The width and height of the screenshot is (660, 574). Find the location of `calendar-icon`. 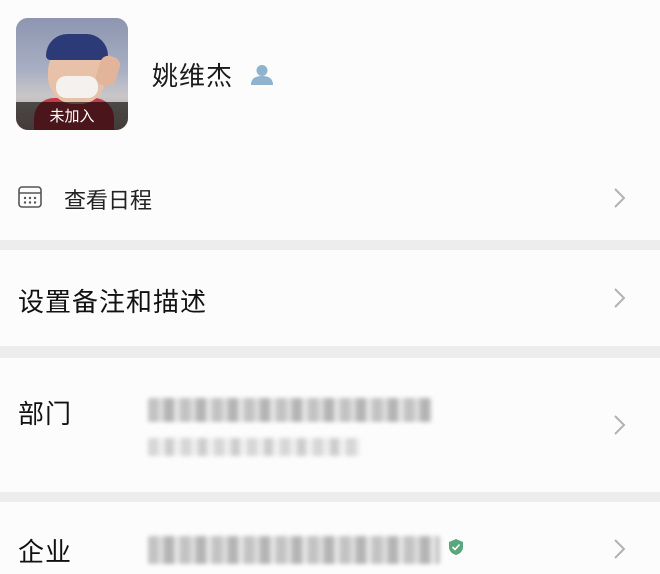

calendar-icon is located at coordinates (30, 197).